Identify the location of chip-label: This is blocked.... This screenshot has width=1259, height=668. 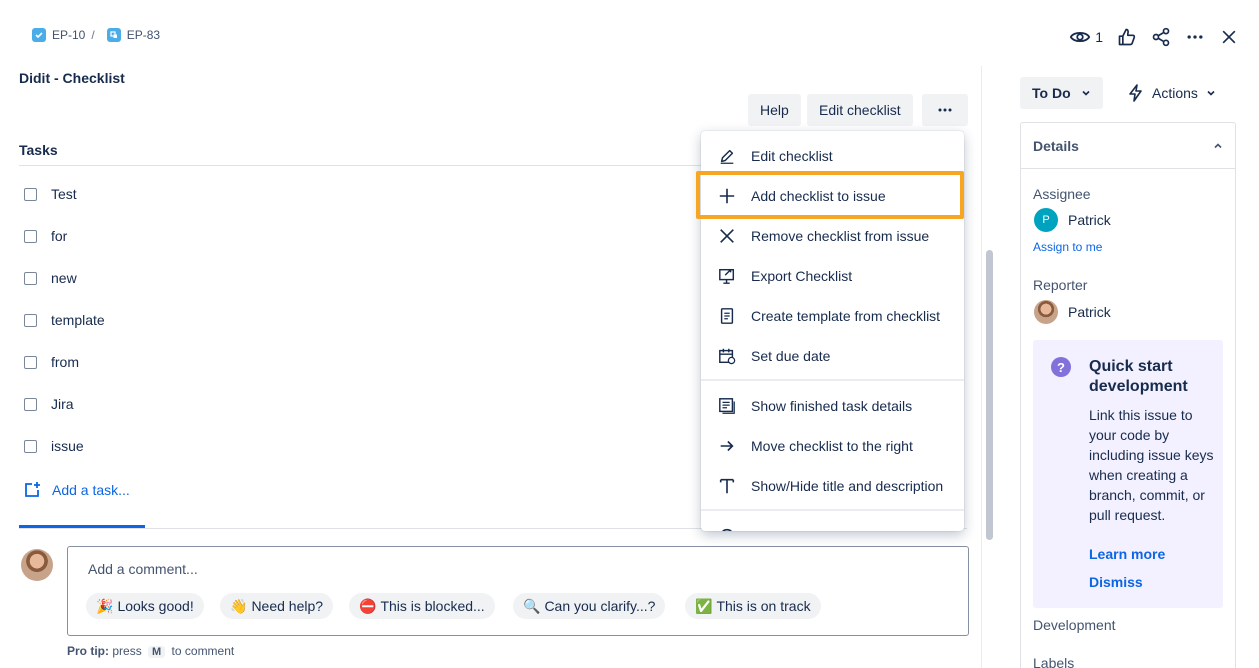
(432, 606).